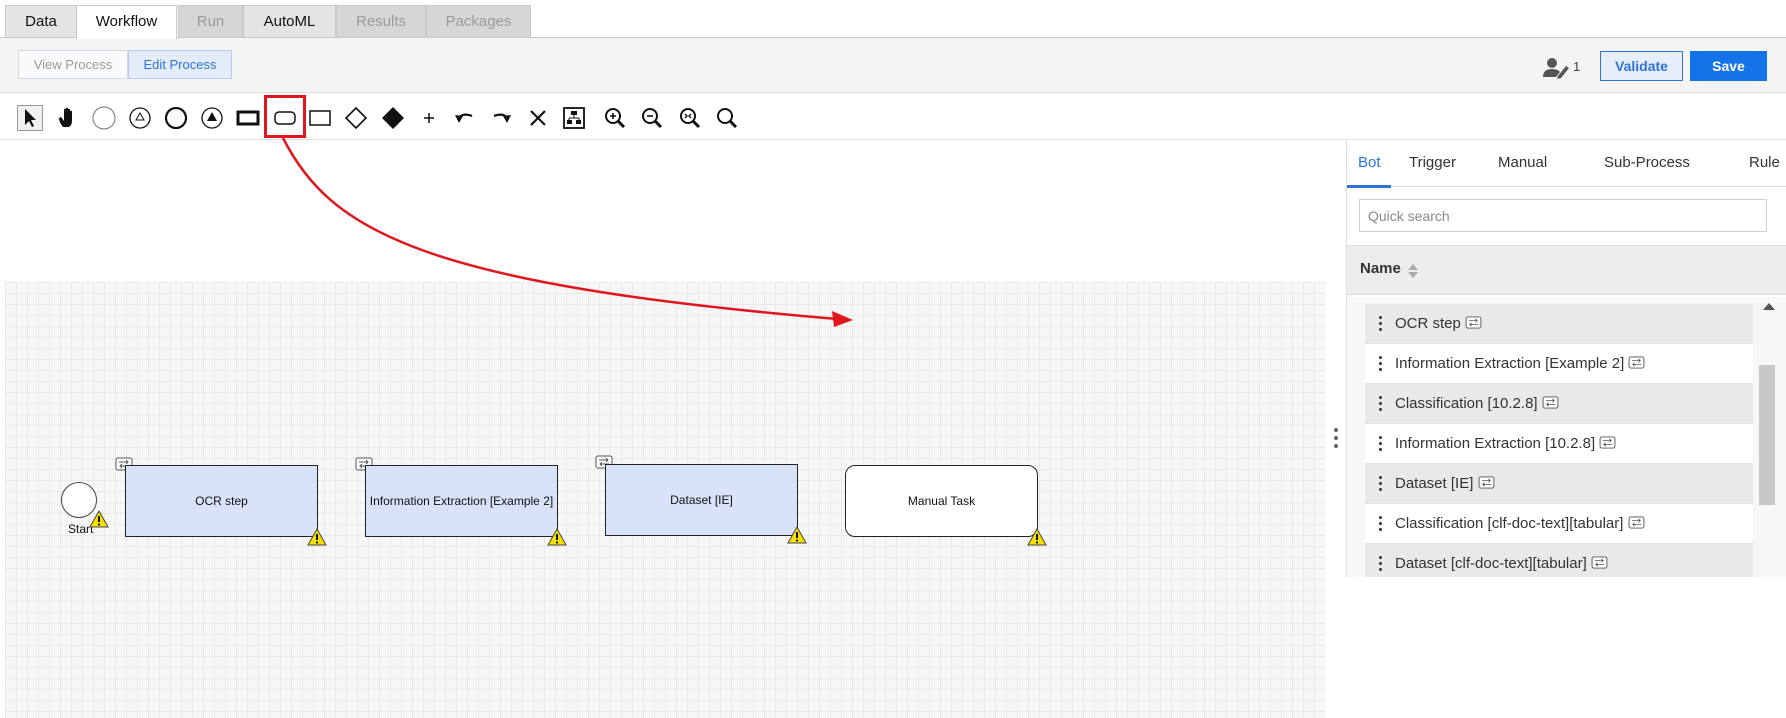 This screenshot has height=718, width=1786. Describe the element at coordinates (727, 118) in the screenshot. I see `zoom-reset-icon` at that location.